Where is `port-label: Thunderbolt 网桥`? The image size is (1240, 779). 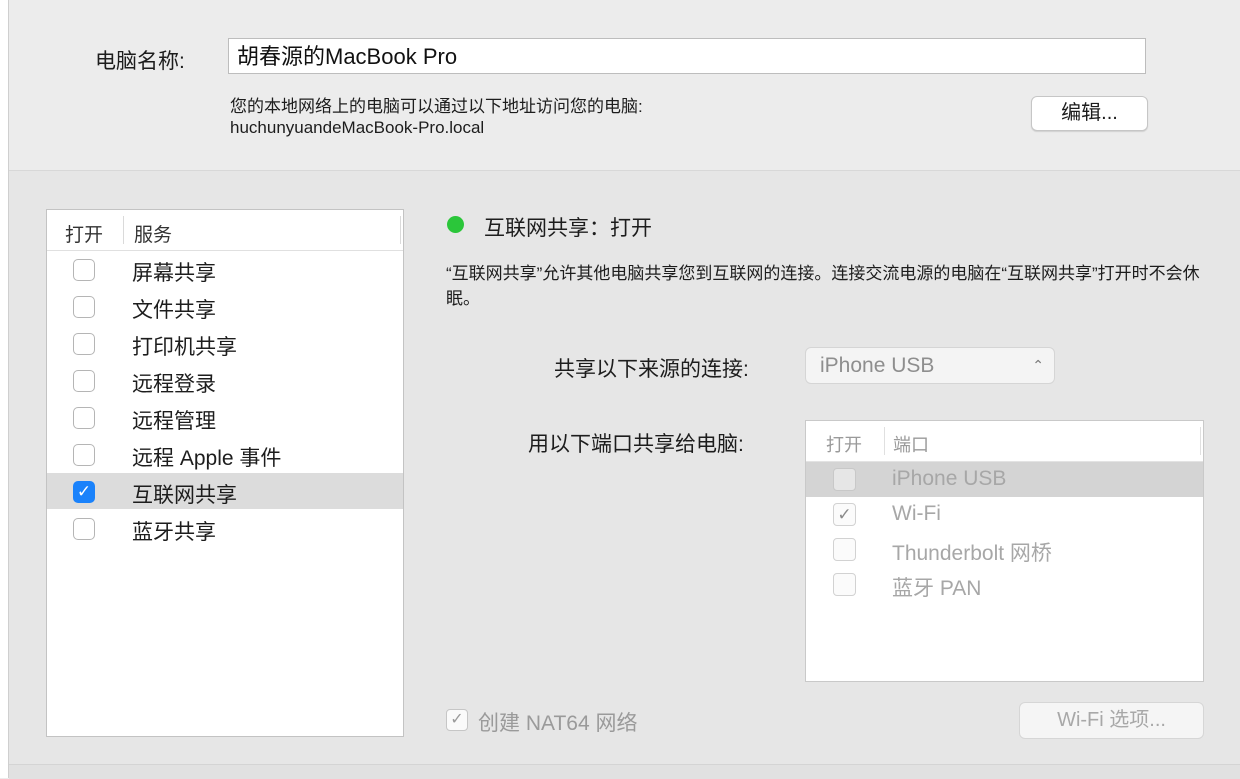
port-label: Thunderbolt 网桥 is located at coordinates (972, 553).